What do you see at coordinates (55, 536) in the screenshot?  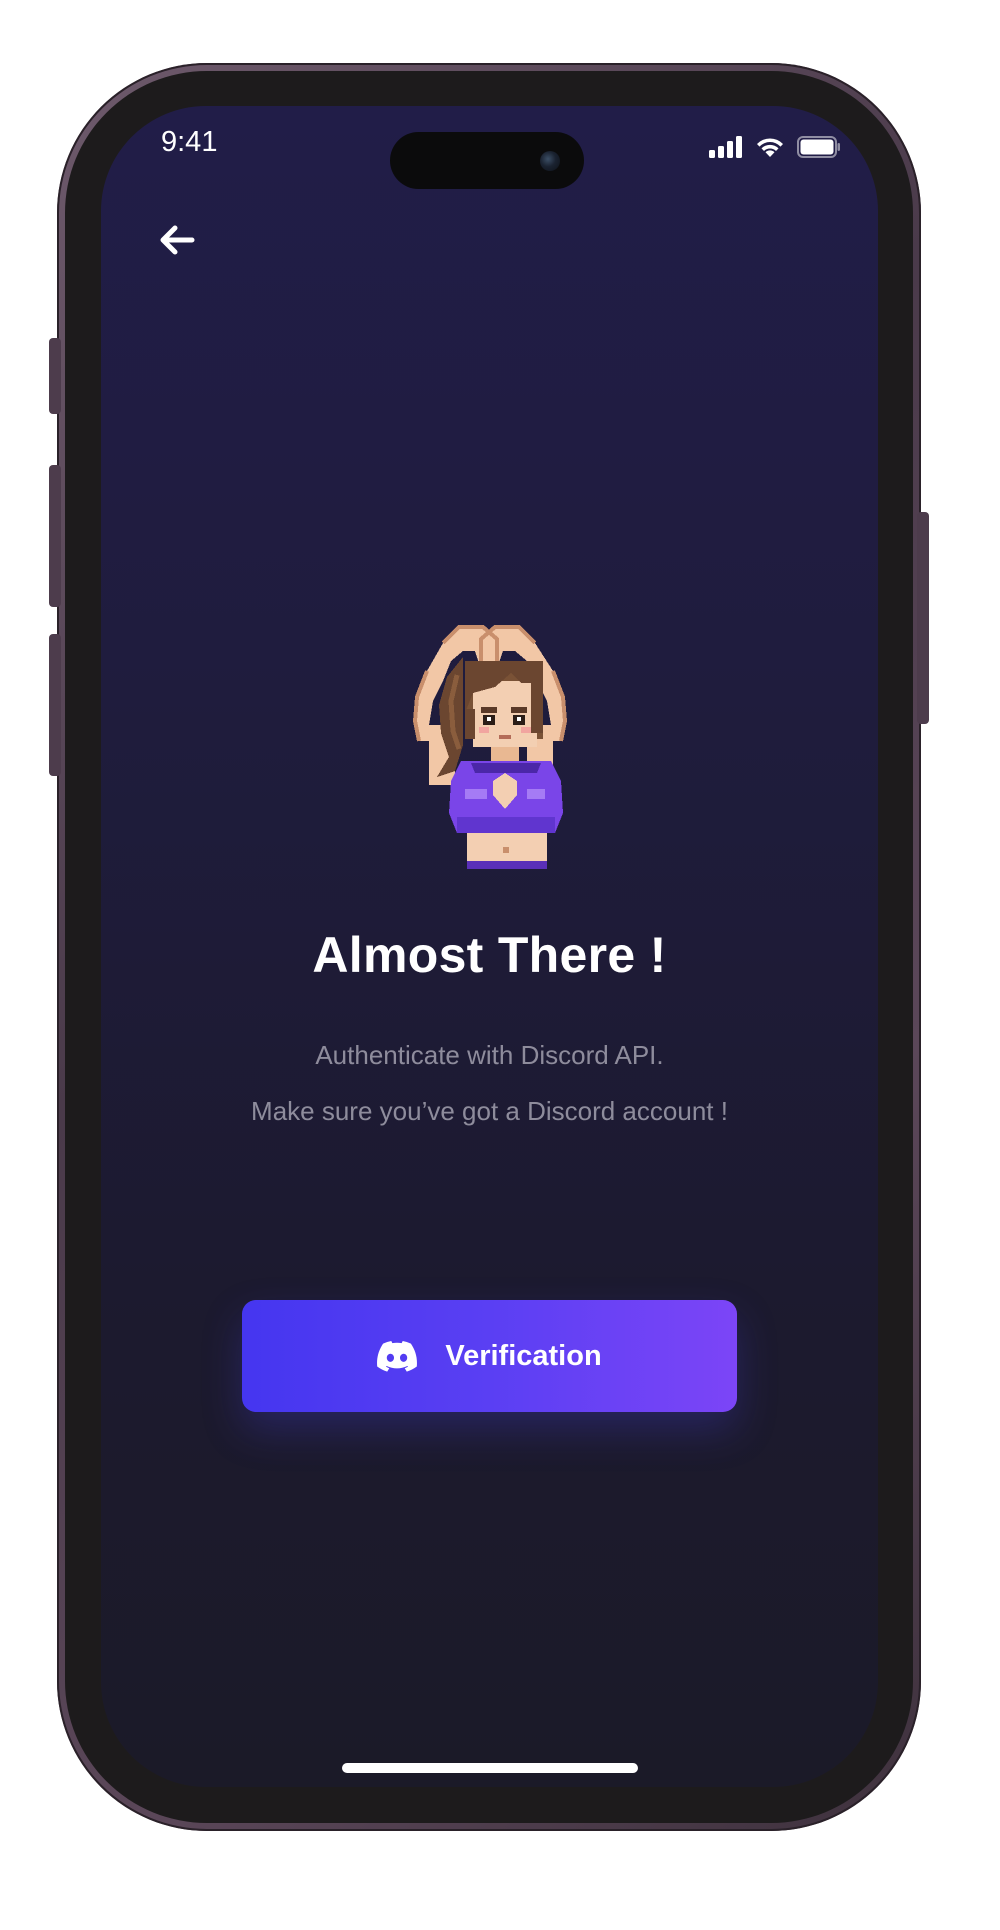 I see `volume-up-button` at bounding box center [55, 536].